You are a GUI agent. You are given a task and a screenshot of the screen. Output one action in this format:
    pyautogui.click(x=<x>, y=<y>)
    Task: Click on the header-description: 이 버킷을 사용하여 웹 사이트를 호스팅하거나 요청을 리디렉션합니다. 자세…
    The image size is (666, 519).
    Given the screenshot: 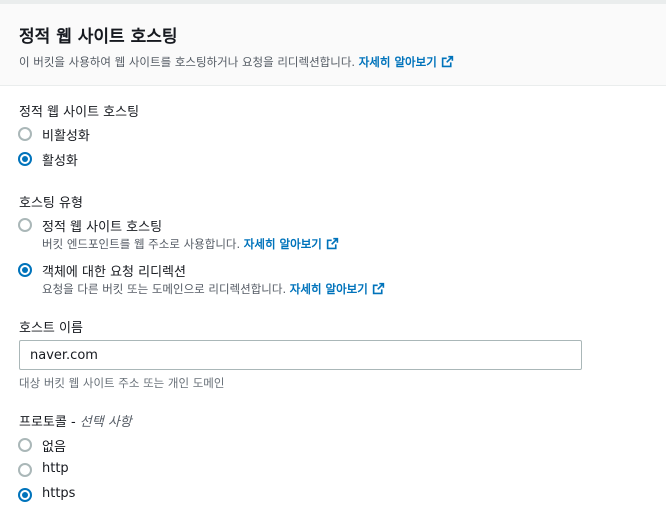 What is the action you would take?
    pyautogui.click(x=236, y=62)
    